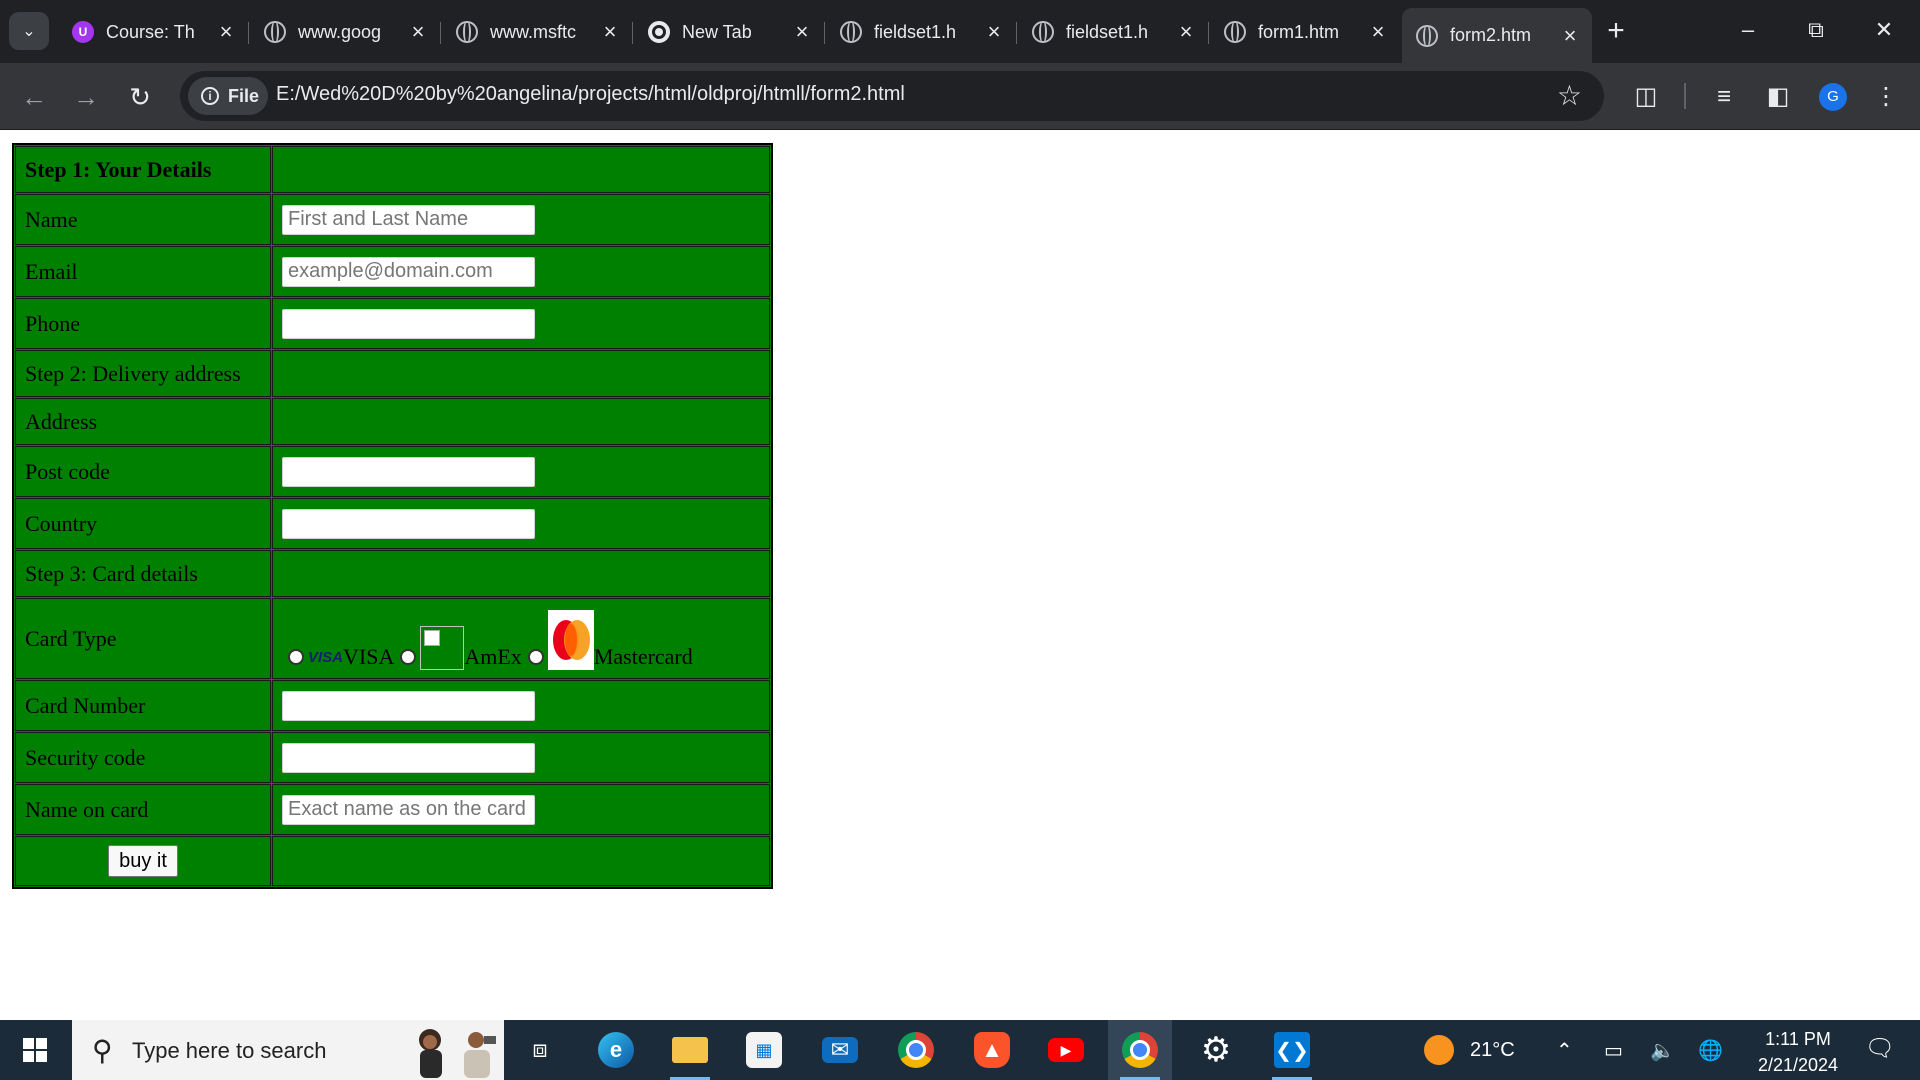 The image size is (1920, 1080). I want to click on mastercard-logo-icon, so click(570, 639).